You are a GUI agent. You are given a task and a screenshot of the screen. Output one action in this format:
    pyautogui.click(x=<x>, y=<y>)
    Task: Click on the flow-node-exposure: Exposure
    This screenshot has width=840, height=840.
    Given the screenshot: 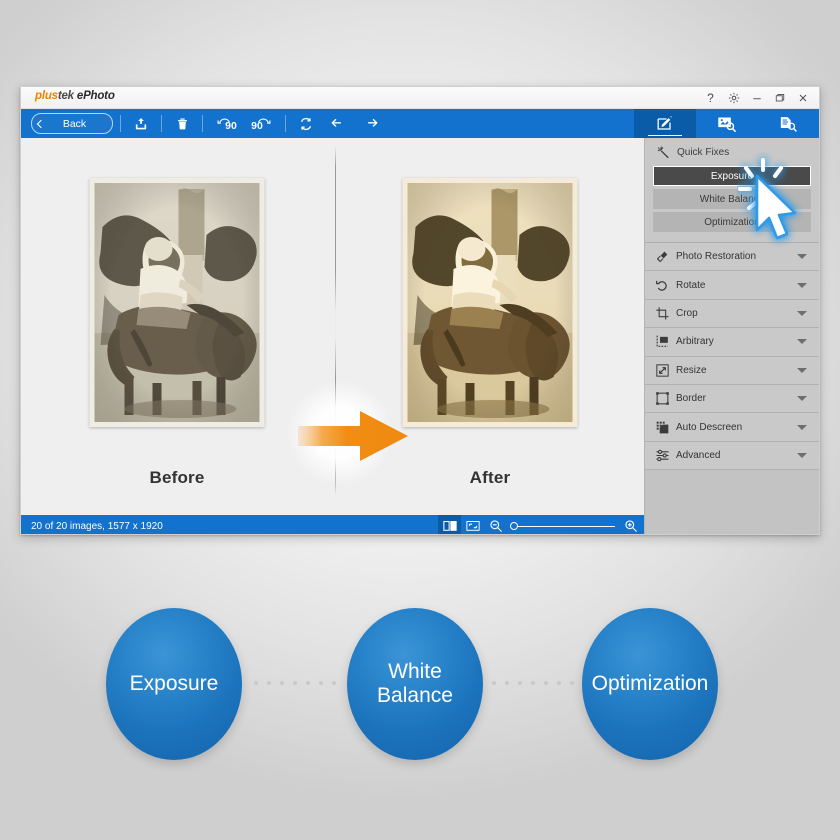 What is the action you would take?
    pyautogui.click(x=174, y=684)
    